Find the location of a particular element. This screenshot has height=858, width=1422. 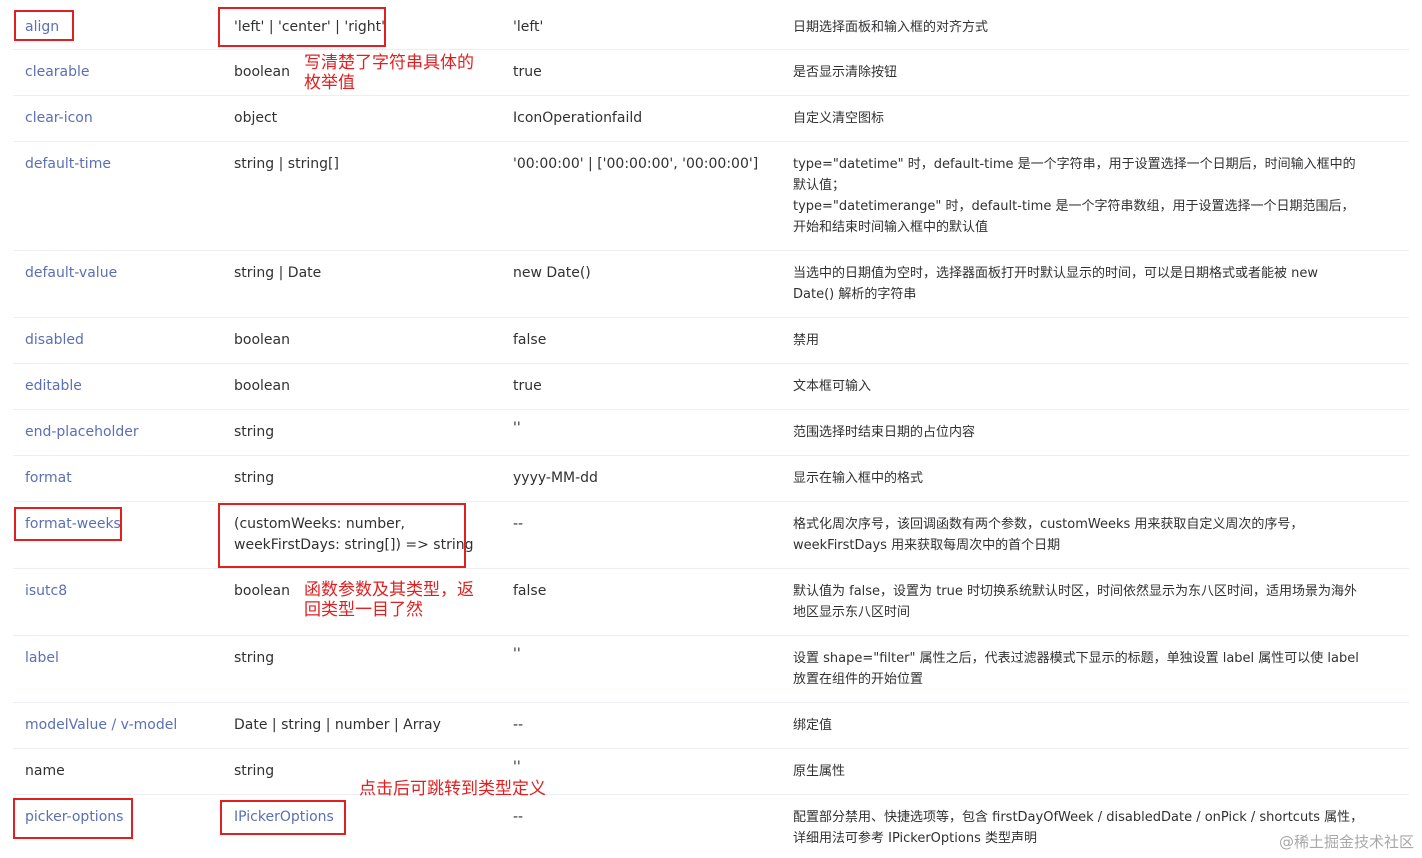

prop-default: yyyy-MM-dd is located at coordinates (555, 478).